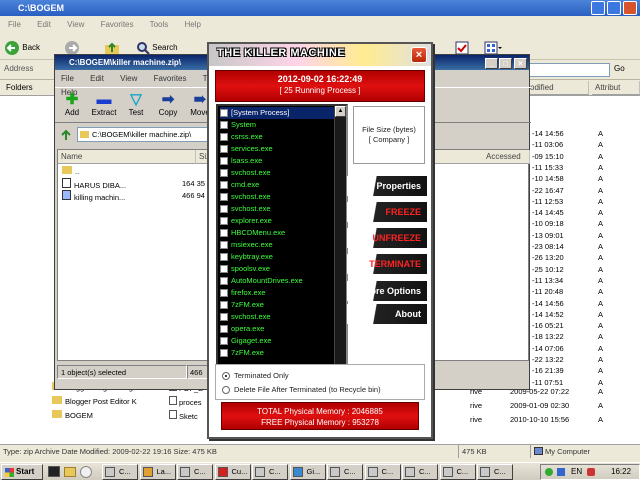 The image size is (640, 480). I want to click on process-row: services.exe, so click(277, 149).